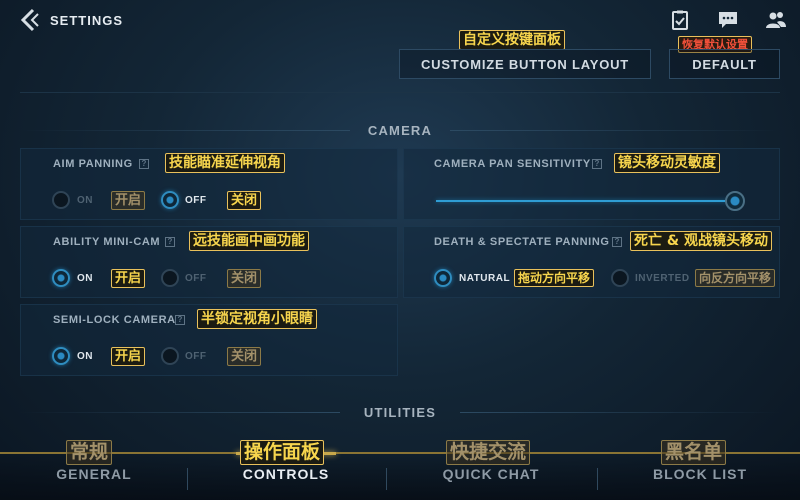 This screenshot has height=500, width=800. I want to click on ability-minicam-callout: 远技能画中画功能, so click(249, 241).